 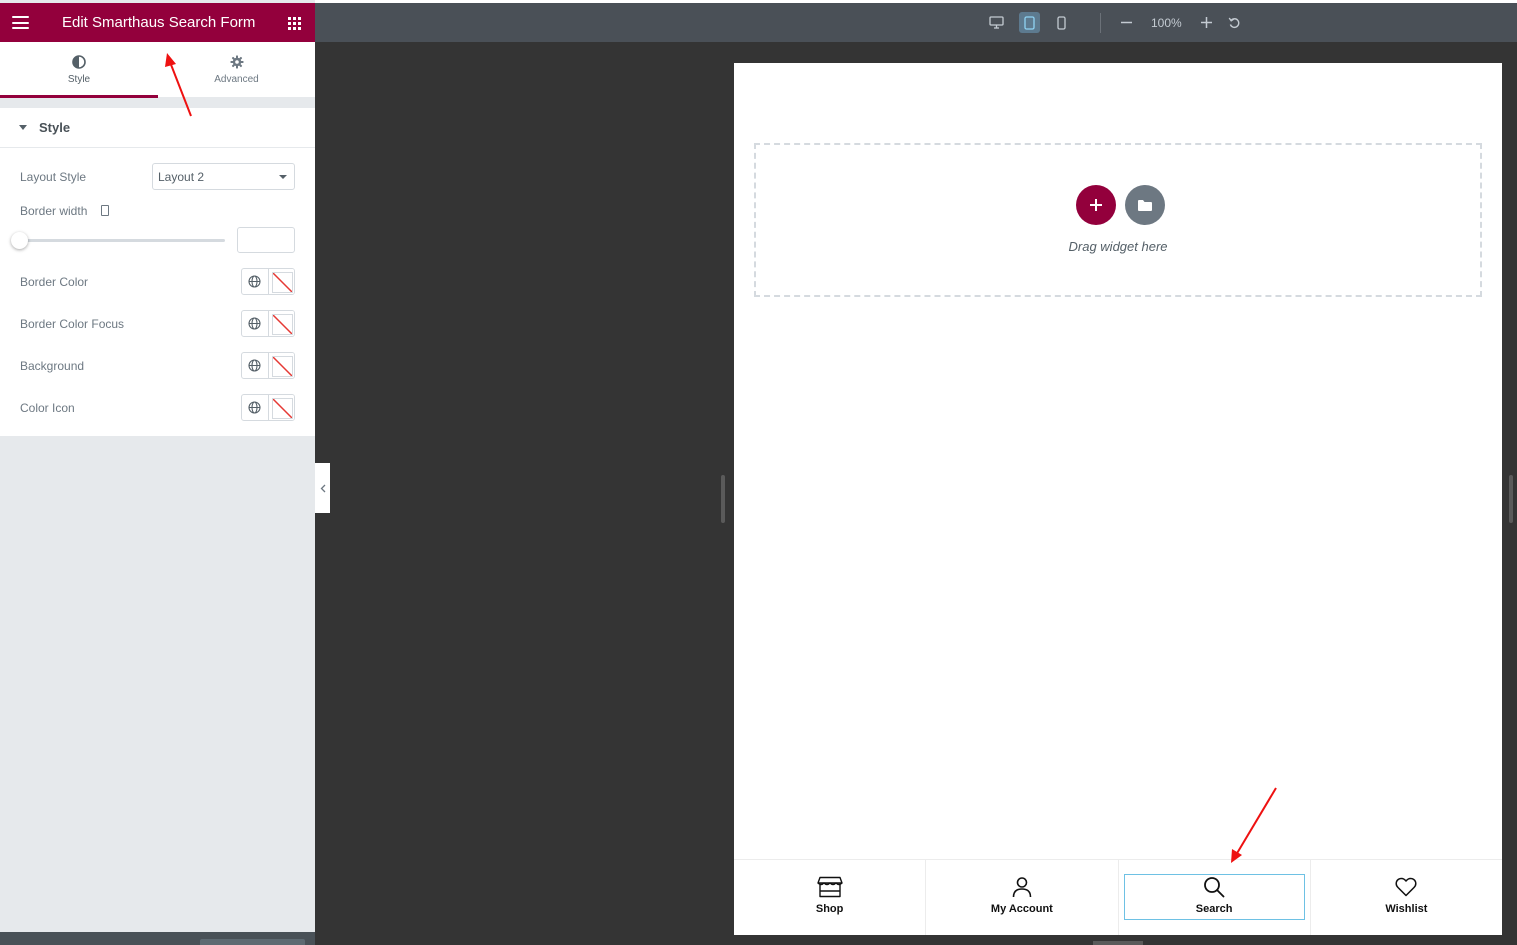 I want to click on panel-title: Edit Smarthaus Search Form, so click(x=159, y=22).